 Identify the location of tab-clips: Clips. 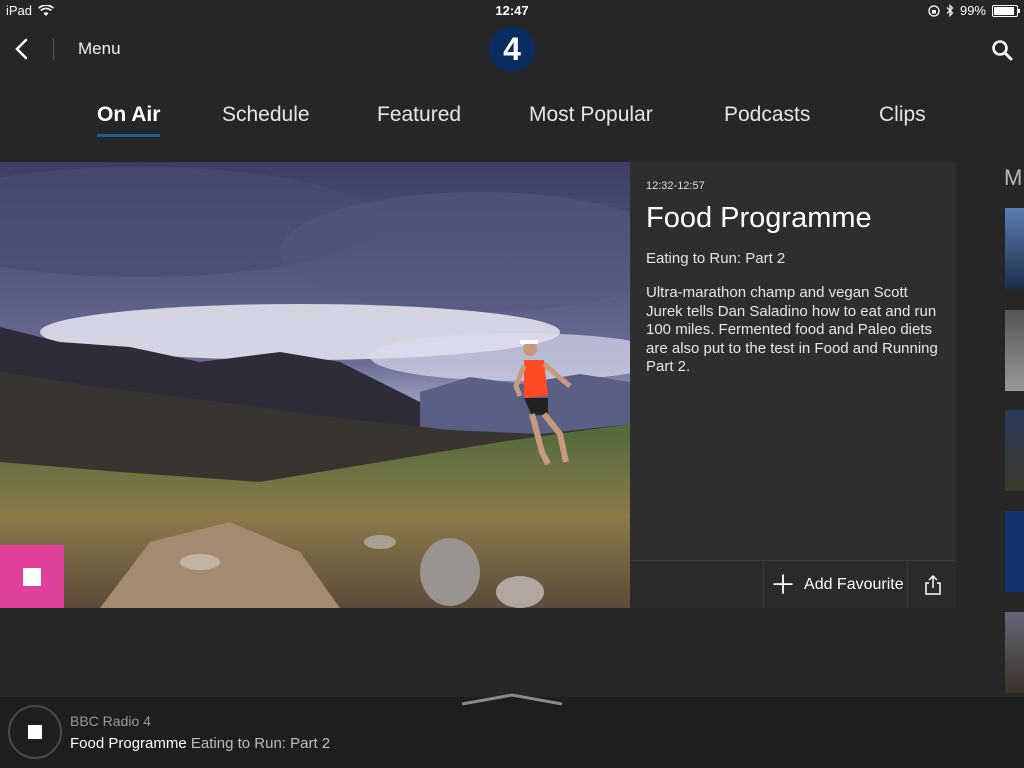
(902, 115).